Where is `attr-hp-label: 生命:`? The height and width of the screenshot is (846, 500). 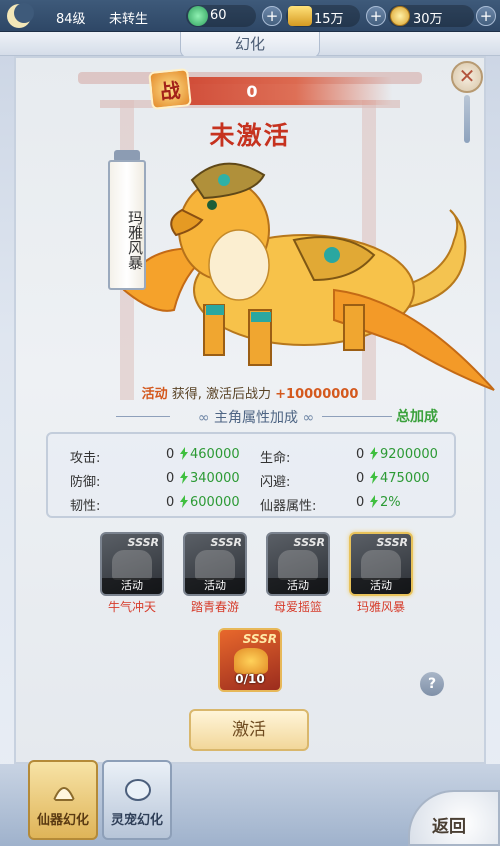 attr-hp-label: 生命: is located at coordinates (275, 458).